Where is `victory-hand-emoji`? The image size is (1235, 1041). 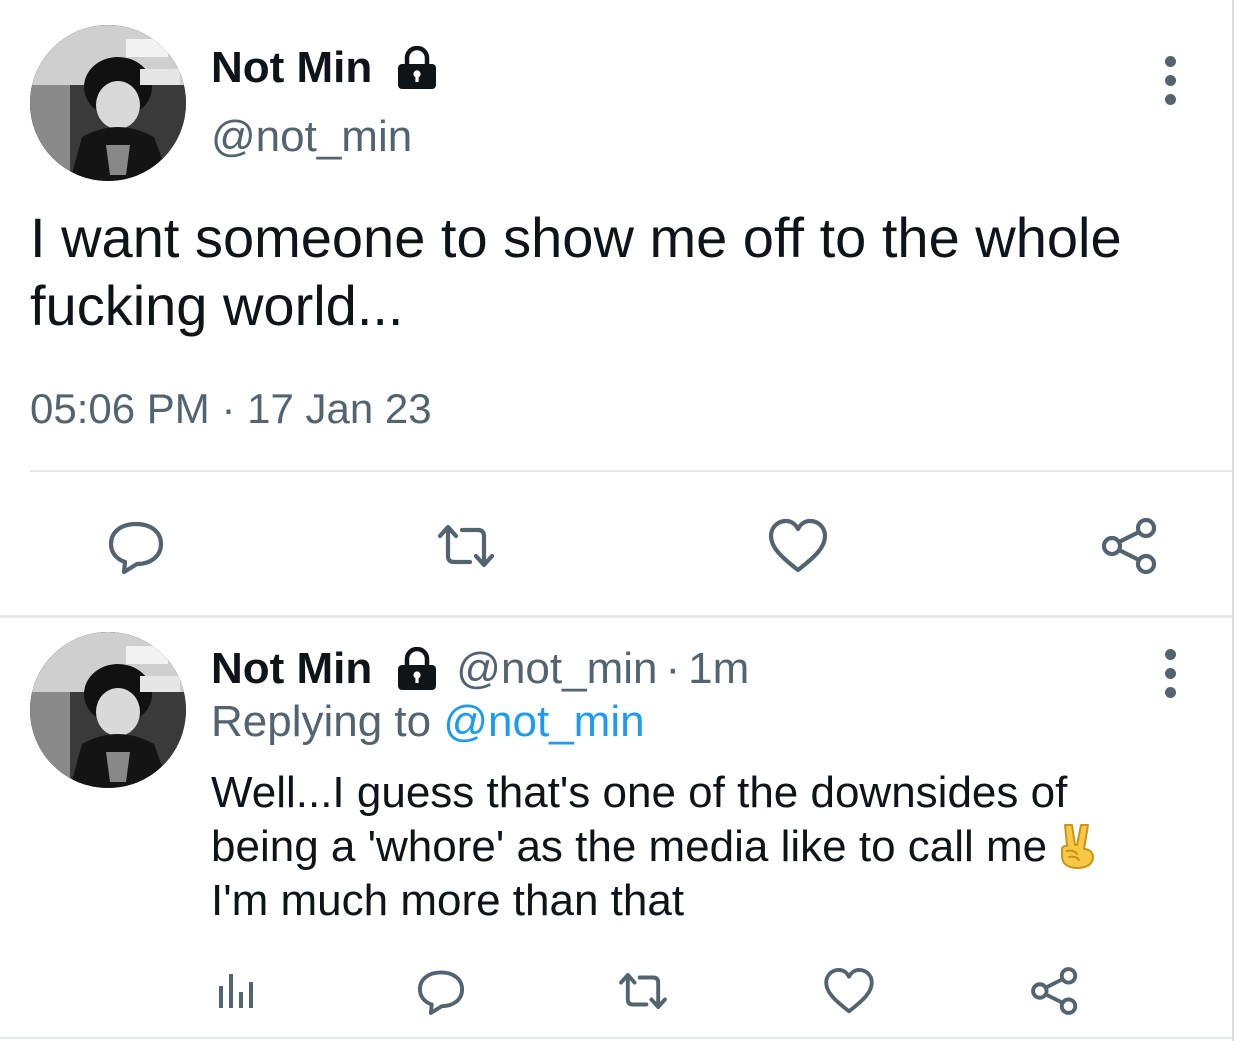
victory-hand-emoji is located at coordinates (1078, 846).